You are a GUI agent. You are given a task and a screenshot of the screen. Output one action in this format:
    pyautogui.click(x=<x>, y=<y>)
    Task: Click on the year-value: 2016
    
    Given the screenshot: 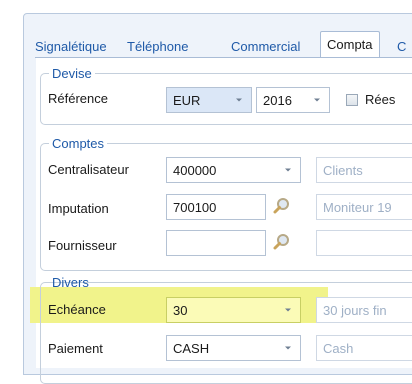 What is the action you would take?
    pyautogui.click(x=277, y=100)
    